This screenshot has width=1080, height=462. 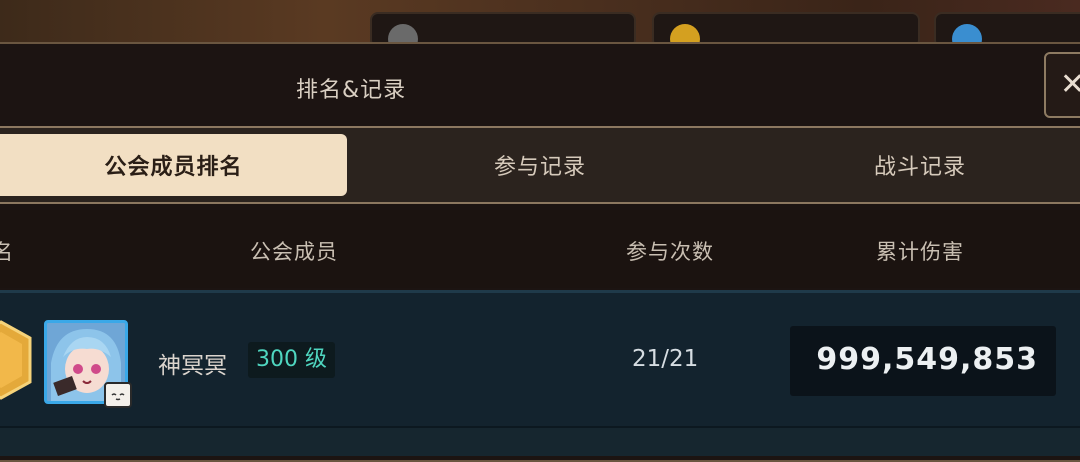 What do you see at coordinates (173, 165) in the screenshot?
I see `tab-guild-member-ranking: 公会成员排名` at bounding box center [173, 165].